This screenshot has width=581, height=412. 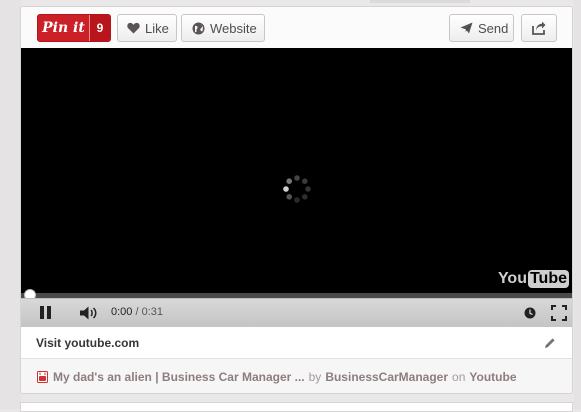 I want to click on next-card, so click(x=296, y=407).